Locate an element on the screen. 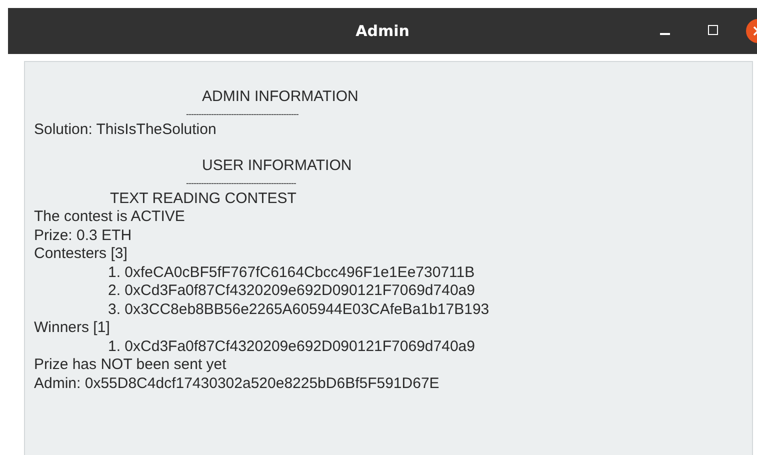  dashed-rule: --------------------------------------------- is located at coordinates (241, 114).